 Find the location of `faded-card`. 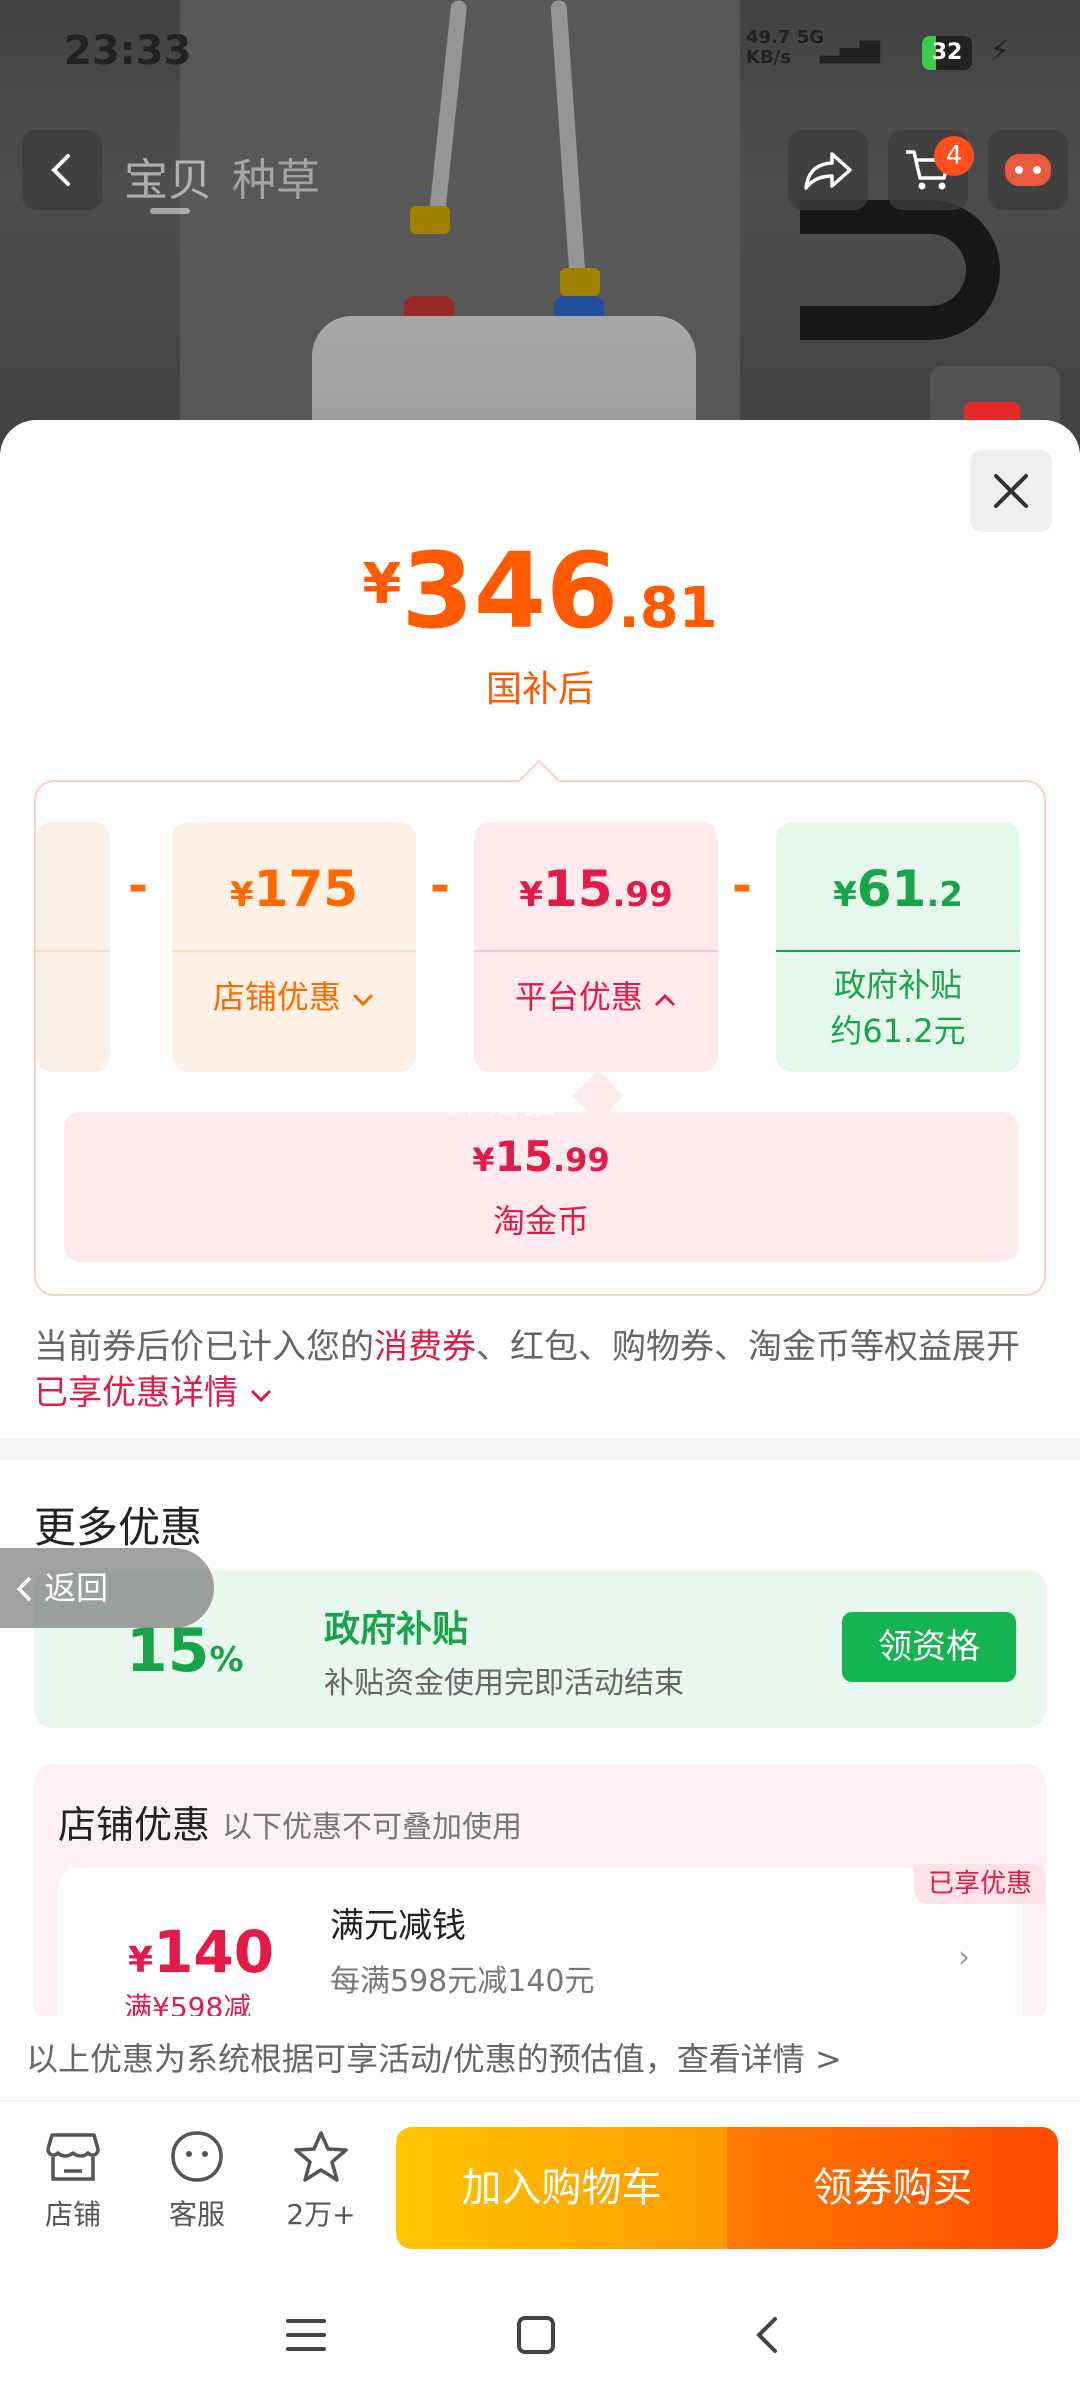

faded-card is located at coordinates (73, 947).